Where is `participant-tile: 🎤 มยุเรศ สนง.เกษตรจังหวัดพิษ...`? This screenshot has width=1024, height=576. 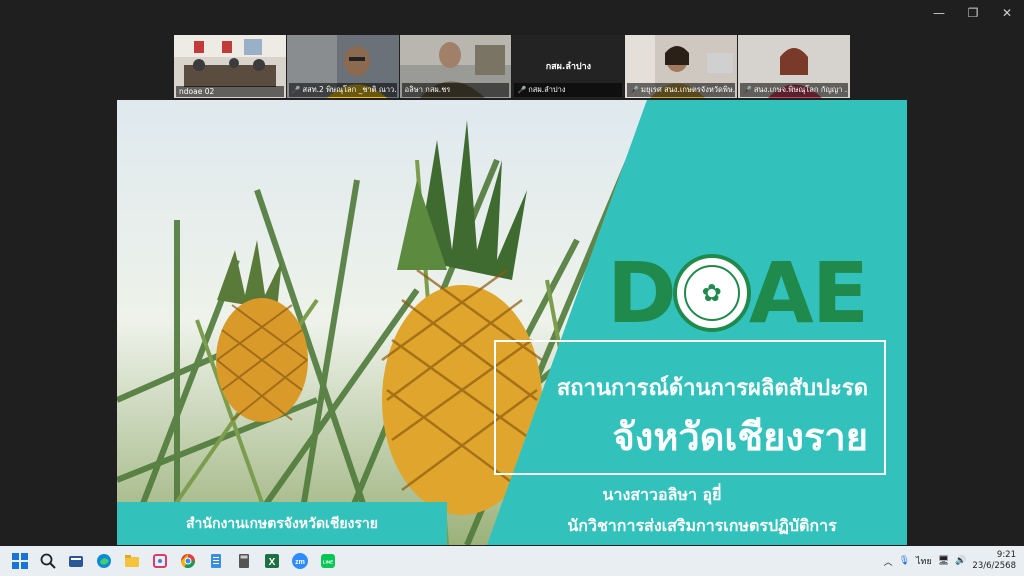
participant-tile: 🎤 มยุเรศ สนง.เกษตรจังหวัดพิษ... is located at coordinates (681, 66).